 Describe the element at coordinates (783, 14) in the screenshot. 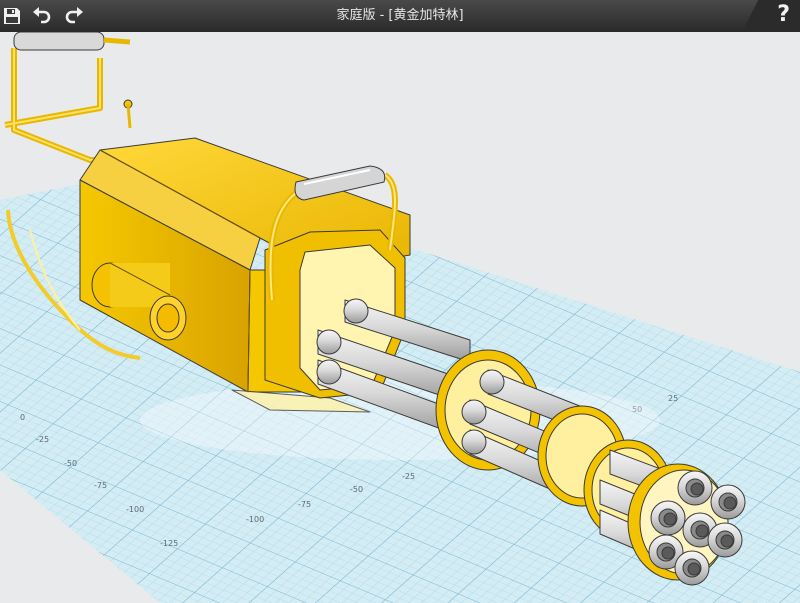

I see `help-icon: ?` at that location.